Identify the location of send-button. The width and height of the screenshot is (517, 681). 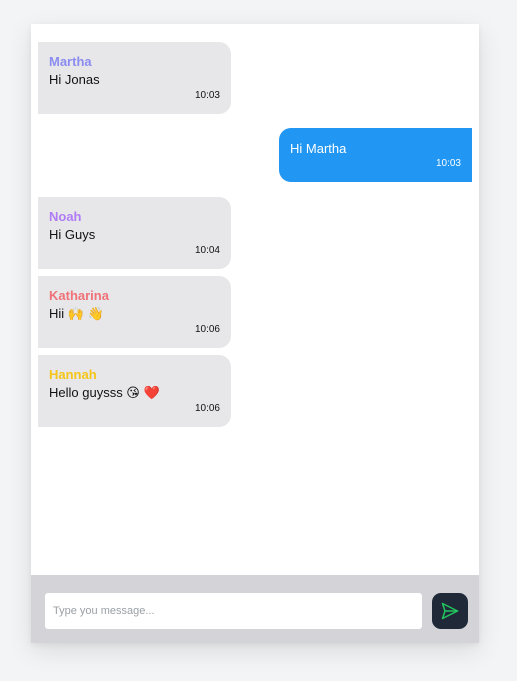
(450, 611).